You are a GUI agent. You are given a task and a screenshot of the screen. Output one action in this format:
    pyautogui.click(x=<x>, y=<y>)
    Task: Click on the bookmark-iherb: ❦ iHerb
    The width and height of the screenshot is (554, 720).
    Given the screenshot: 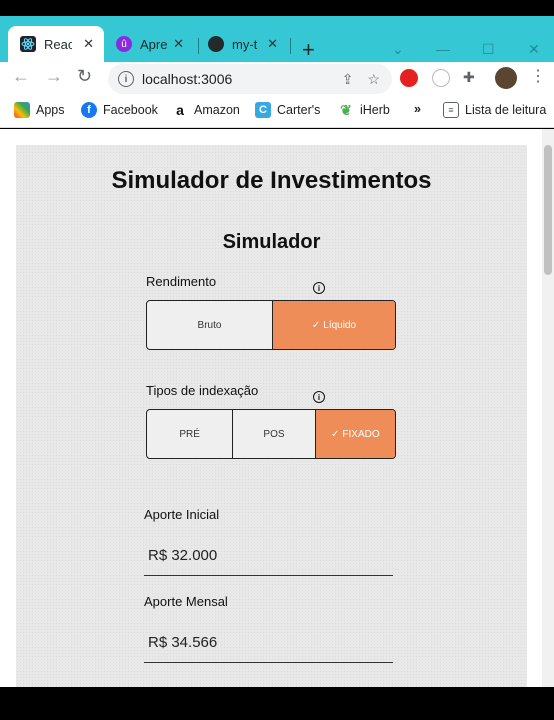 What is the action you would take?
    pyautogui.click(x=364, y=110)
    